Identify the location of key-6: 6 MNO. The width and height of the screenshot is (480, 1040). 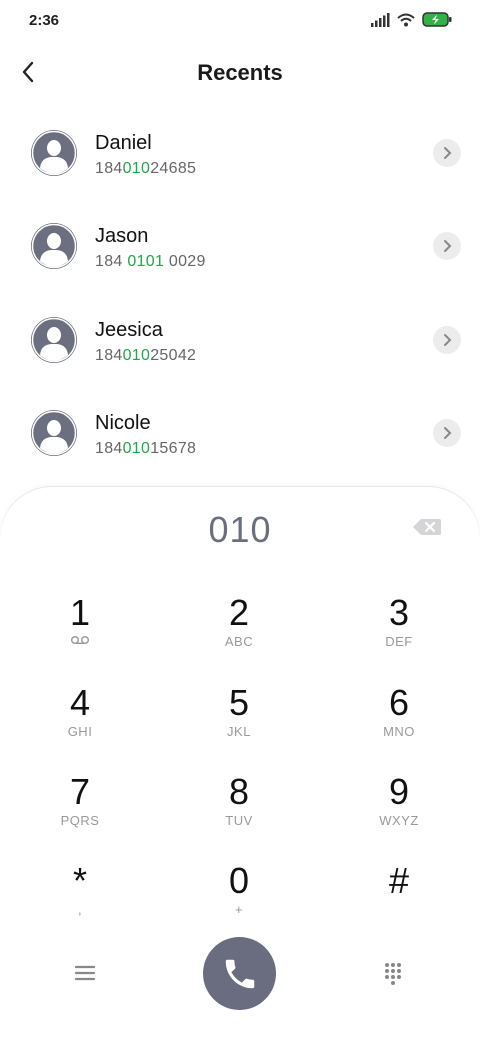
(399, 723).